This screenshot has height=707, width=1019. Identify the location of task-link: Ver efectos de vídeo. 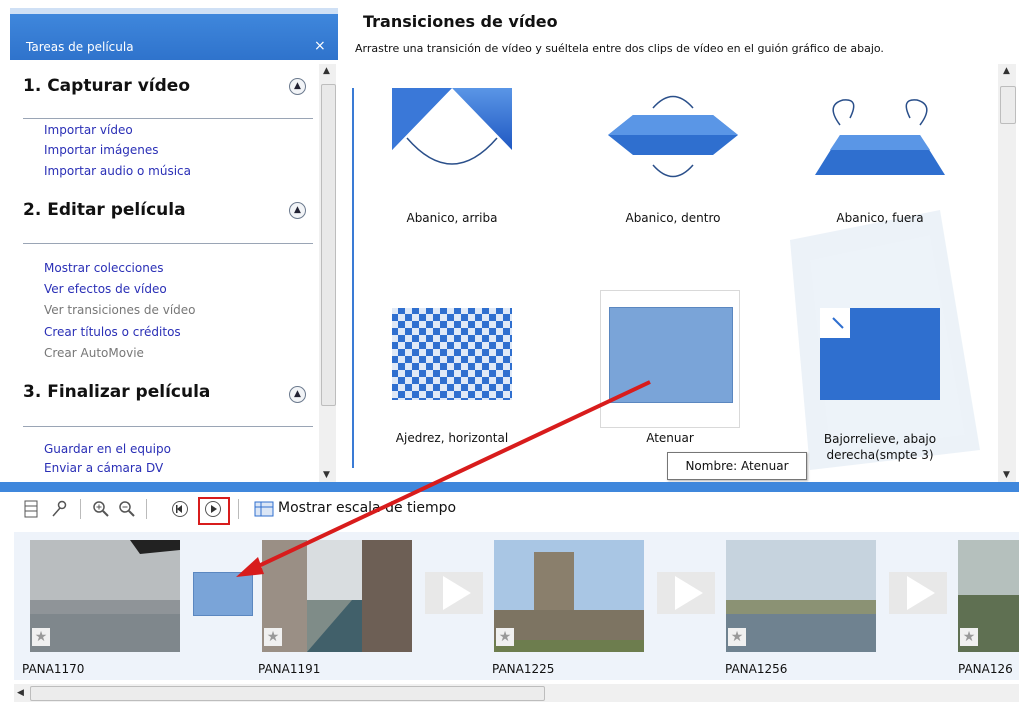
(105, 289).